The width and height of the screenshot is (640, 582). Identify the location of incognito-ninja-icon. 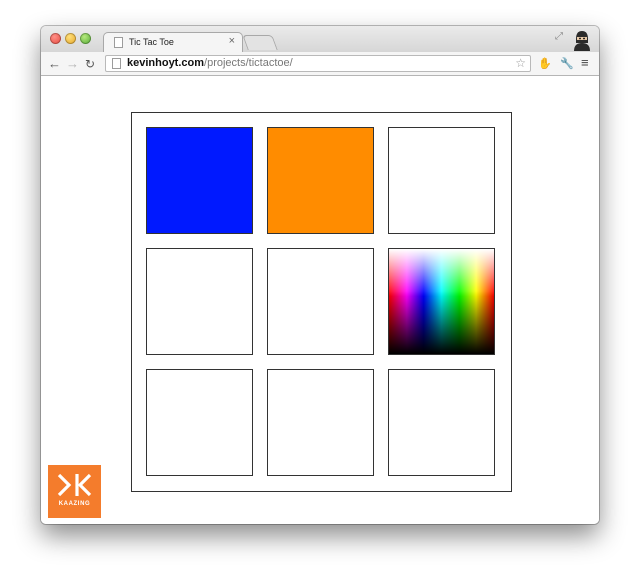
(582, 41).